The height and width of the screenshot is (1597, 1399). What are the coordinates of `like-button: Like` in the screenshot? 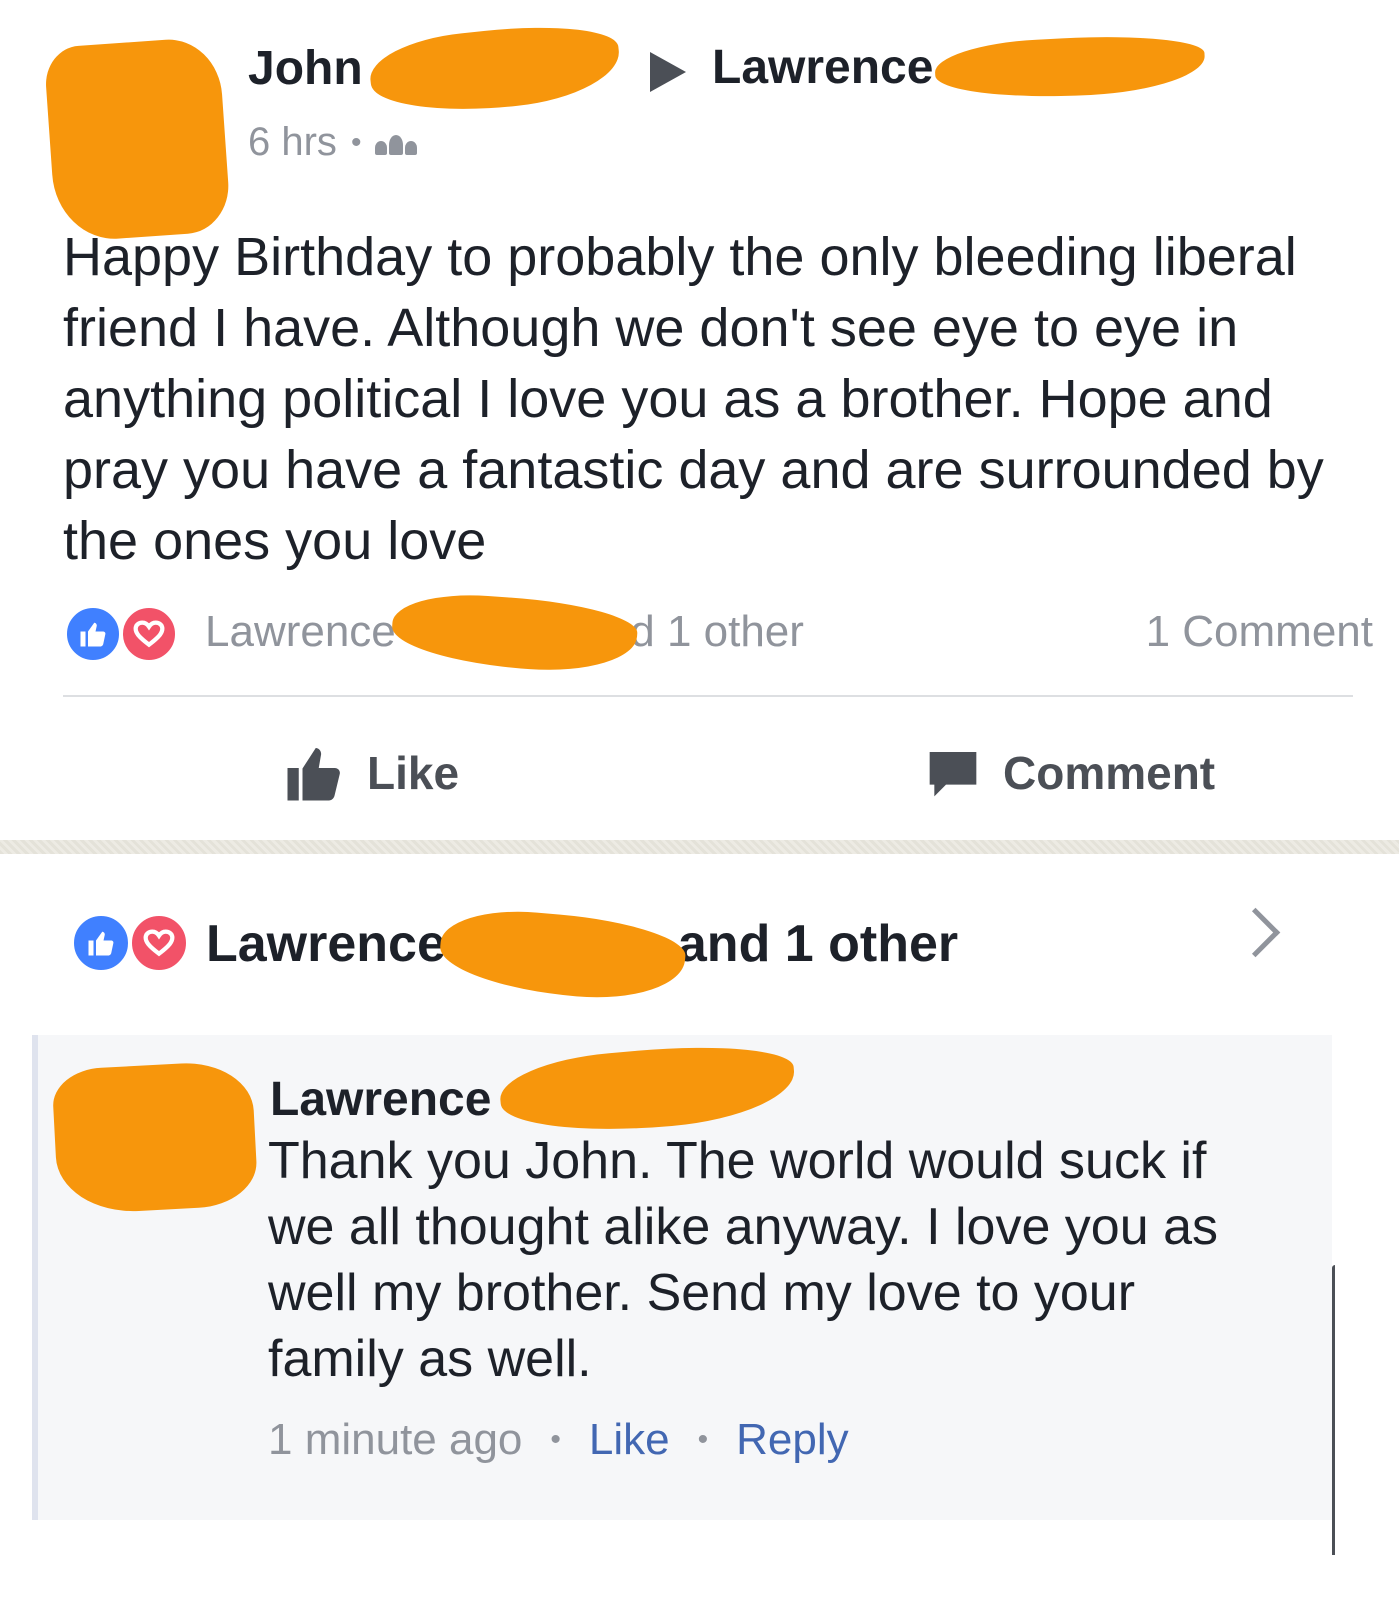 It's located at (372, 773).